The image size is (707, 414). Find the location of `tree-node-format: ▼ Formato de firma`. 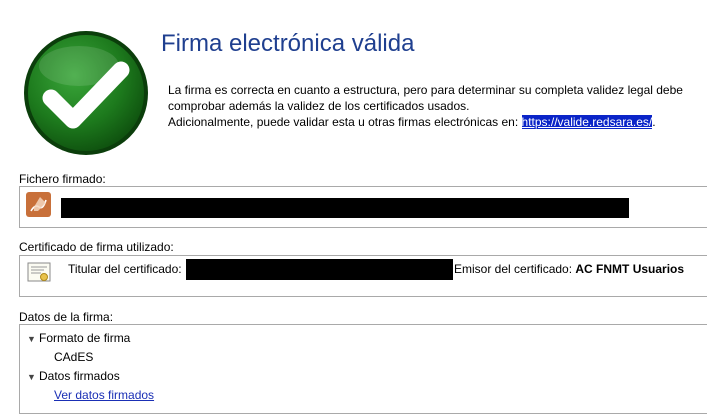

tree-node-format: ▼ Formato de firma is located at coordinates (78, 338).